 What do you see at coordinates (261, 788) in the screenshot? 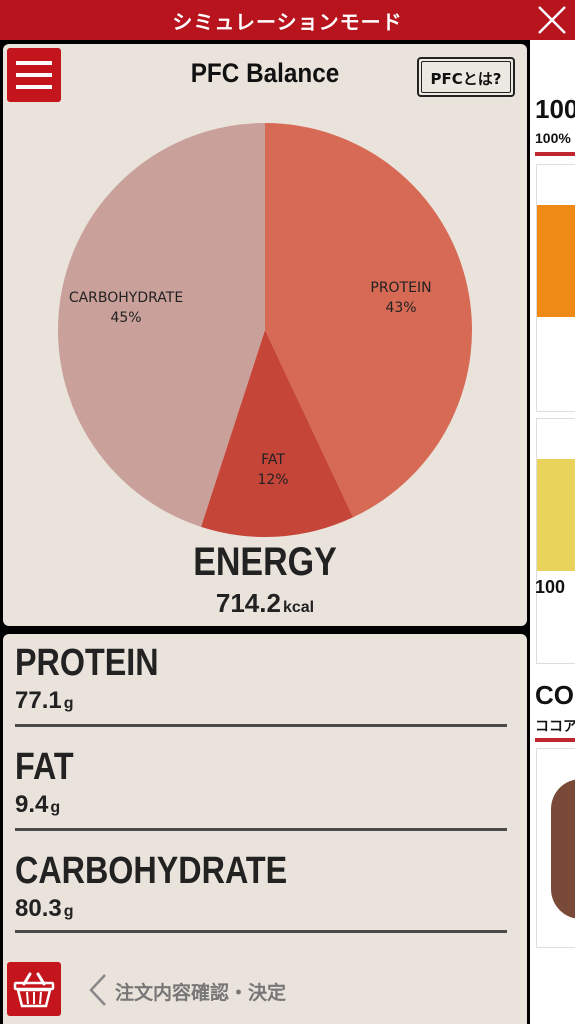
I see `nutrient-fat: FAT 9.4 g` at bounding box center [261, 788].